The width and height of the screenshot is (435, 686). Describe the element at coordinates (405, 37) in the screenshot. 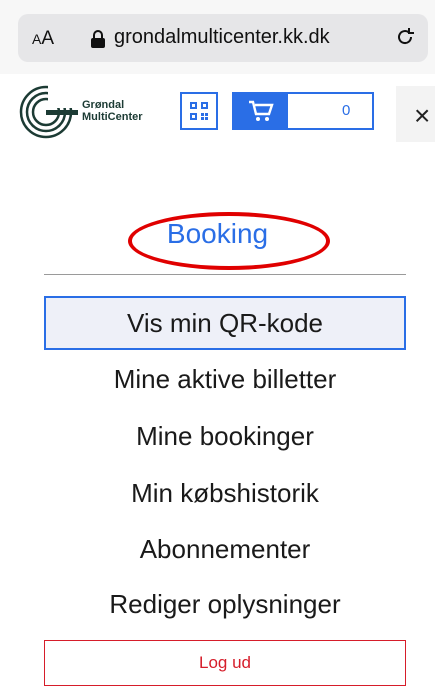

I see `reload-icon` at that location.